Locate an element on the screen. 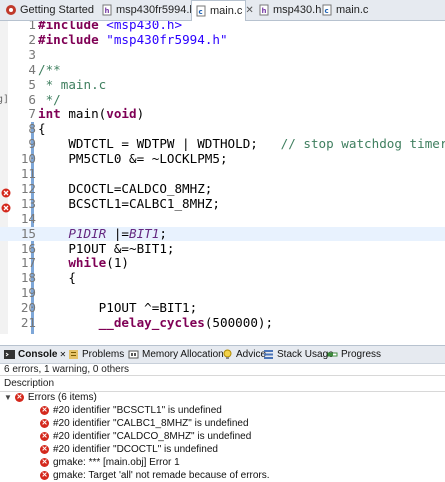  code-text: DCOCTL=CALDCO_8MHZ; is located at coordinates (125, 188).